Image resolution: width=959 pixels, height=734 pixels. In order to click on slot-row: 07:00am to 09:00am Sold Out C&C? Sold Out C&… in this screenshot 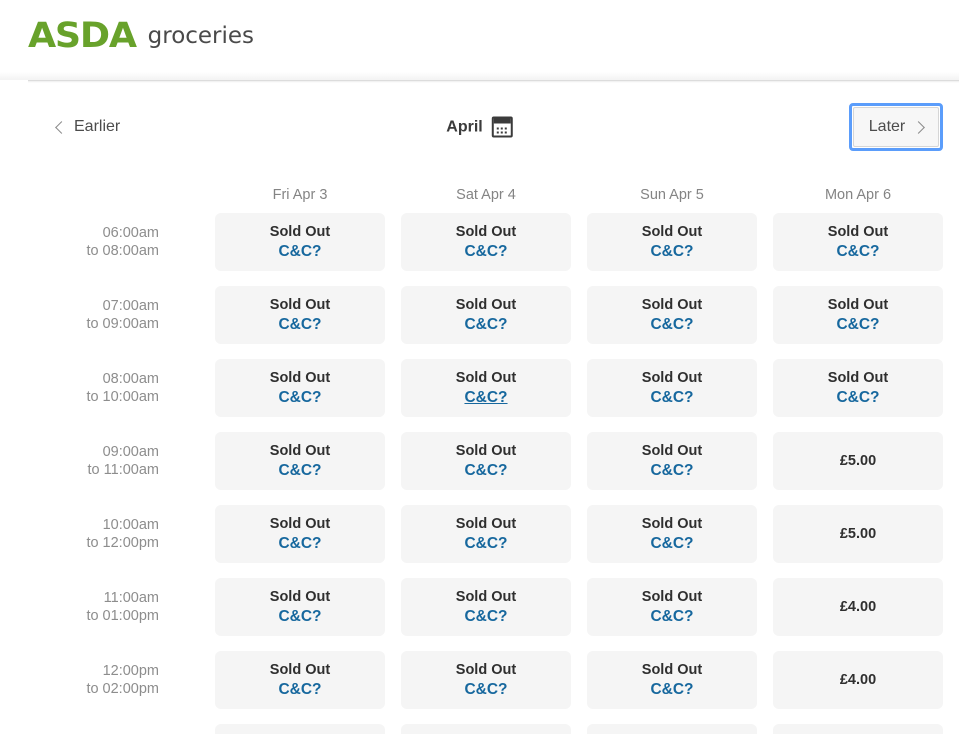, I will do `click(471, 315)`.